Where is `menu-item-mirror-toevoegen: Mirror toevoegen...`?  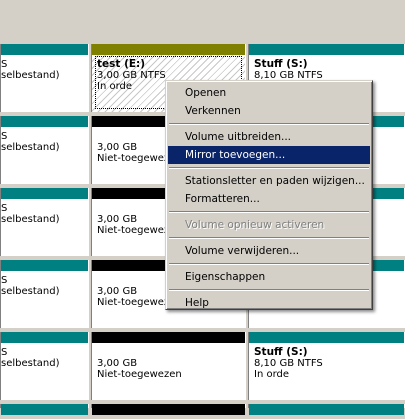
menu-item-mirror-toevoegen: Mirror toevoegen... is located at coordinates (269, 155).